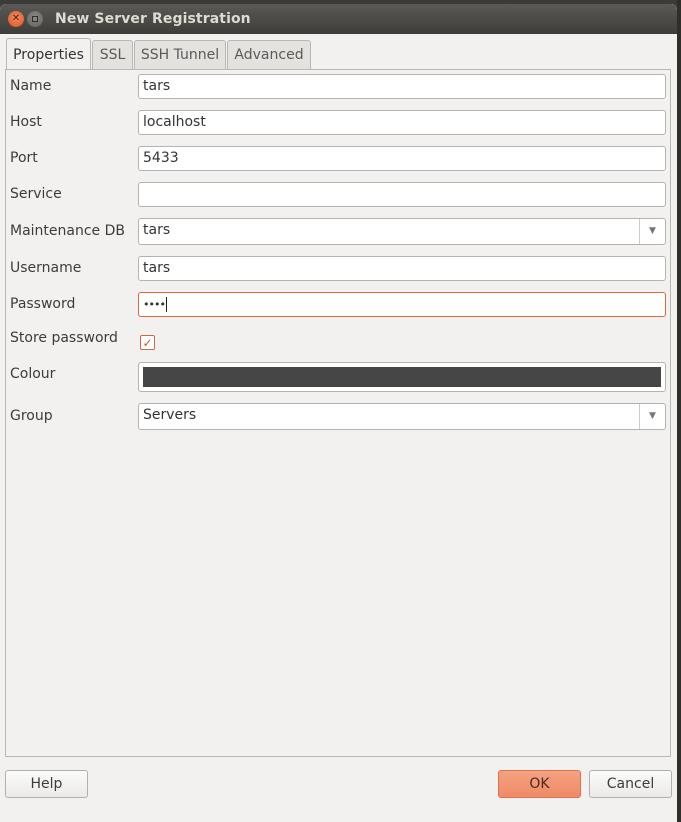 This screenshot has width=681, height=822. What do you see at coordinates (402, 231) in the screenshot?
I see `maintenance-db-combo: tars ▼` at bounding box center [402, 231].